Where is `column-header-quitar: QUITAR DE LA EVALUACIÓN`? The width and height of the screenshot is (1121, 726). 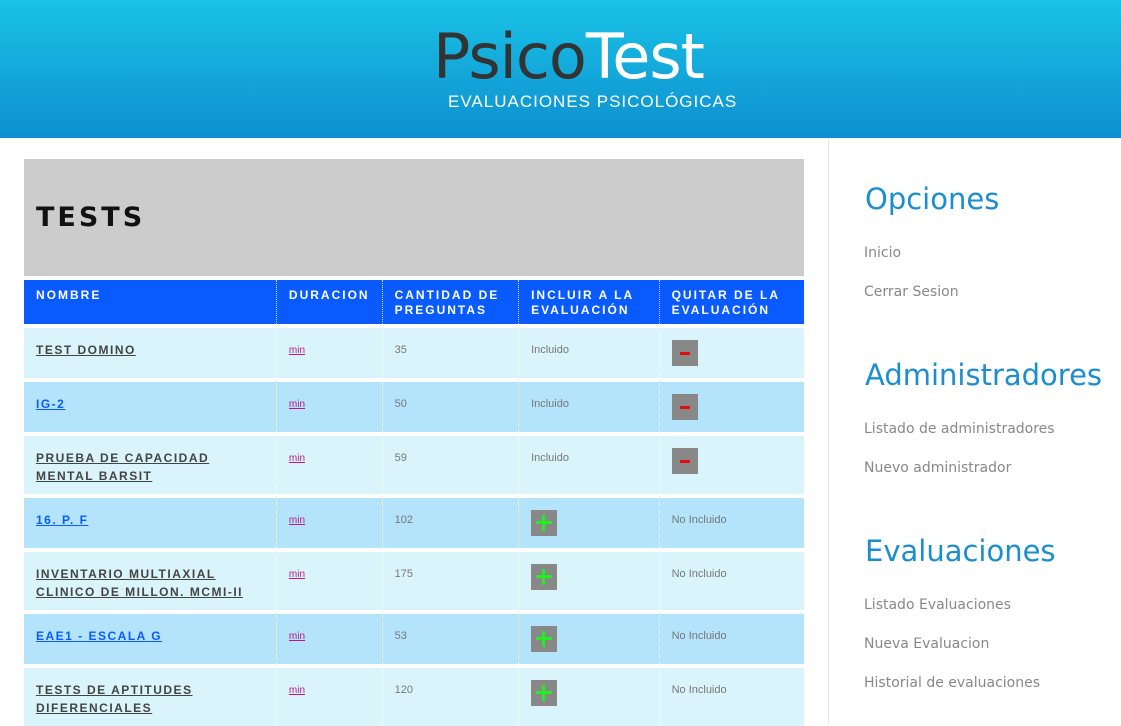
column-header-quitar: QUITAR DE LA EVALUACIÓN is located at coordinates (731, 302).